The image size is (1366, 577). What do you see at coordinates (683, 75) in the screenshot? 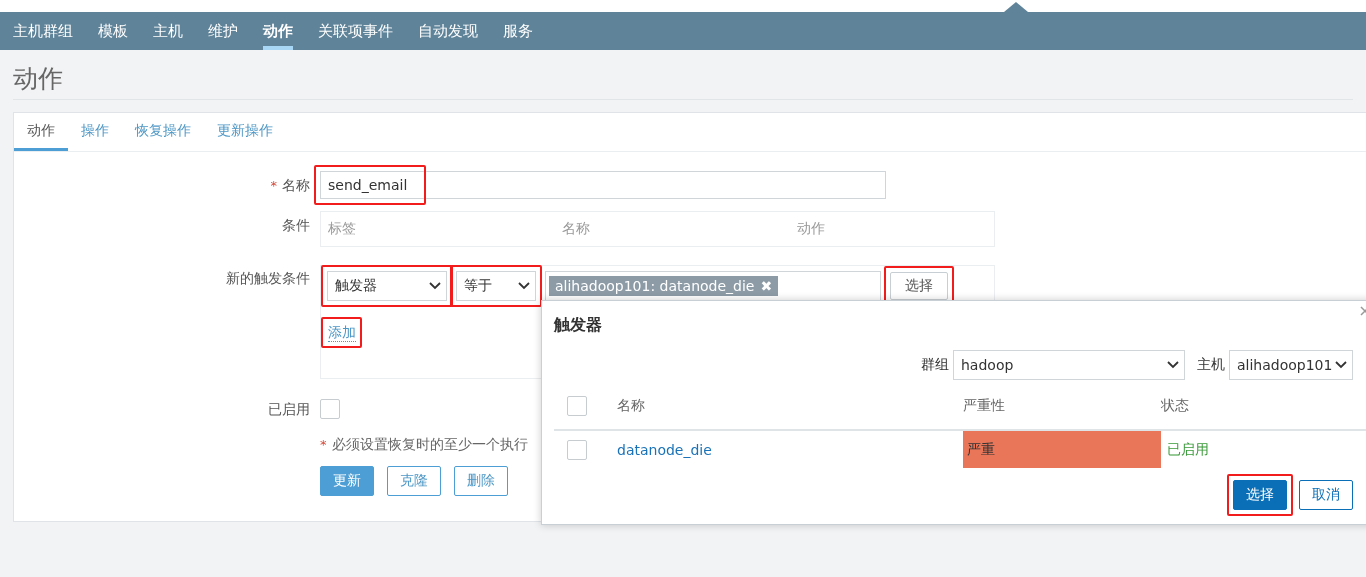
I see `page-title: 动作` at bounding box center [683, 75].